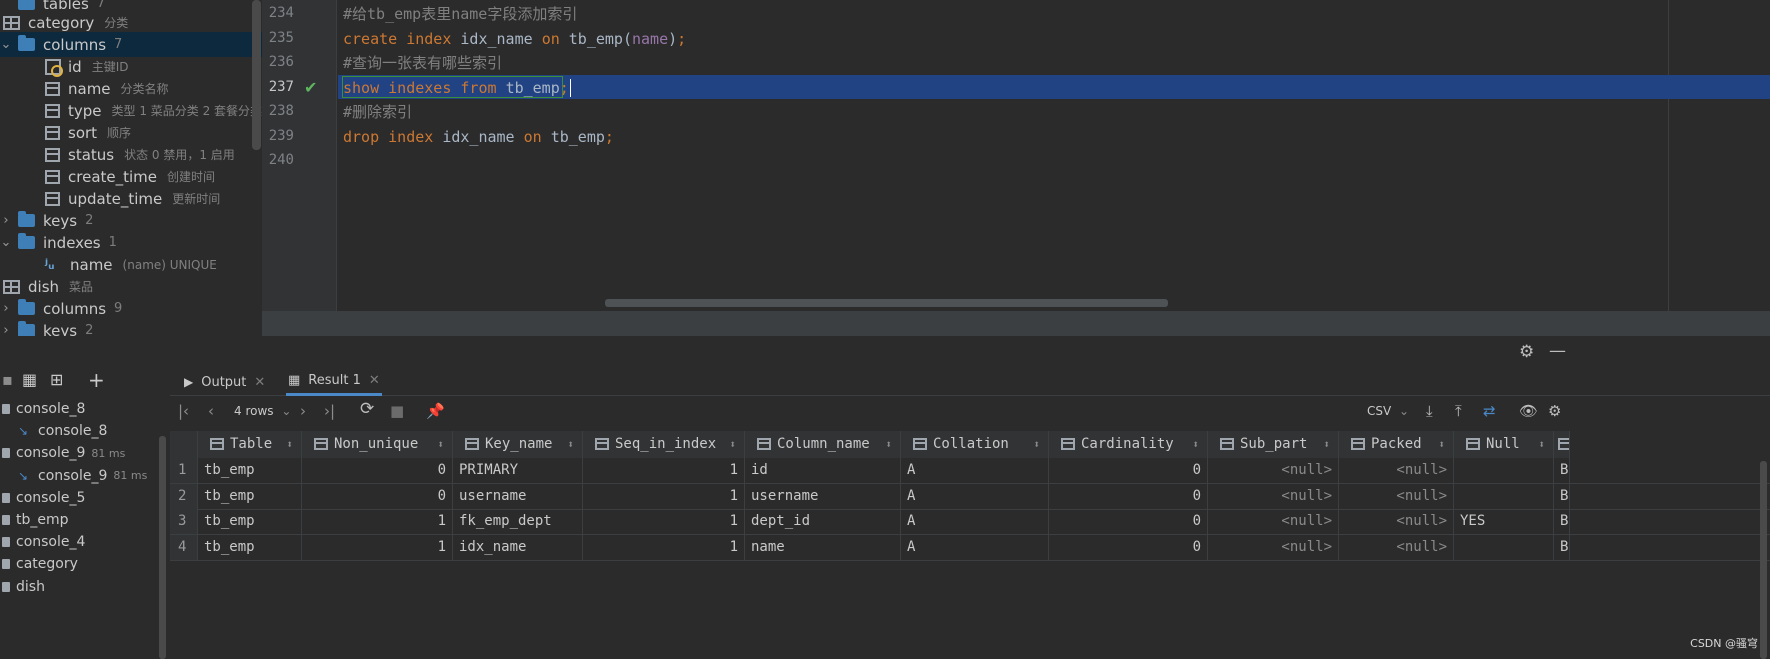 The width and height of the screenshot is (1770, 659). I want to click on service-item: dish, so click(23, 587).